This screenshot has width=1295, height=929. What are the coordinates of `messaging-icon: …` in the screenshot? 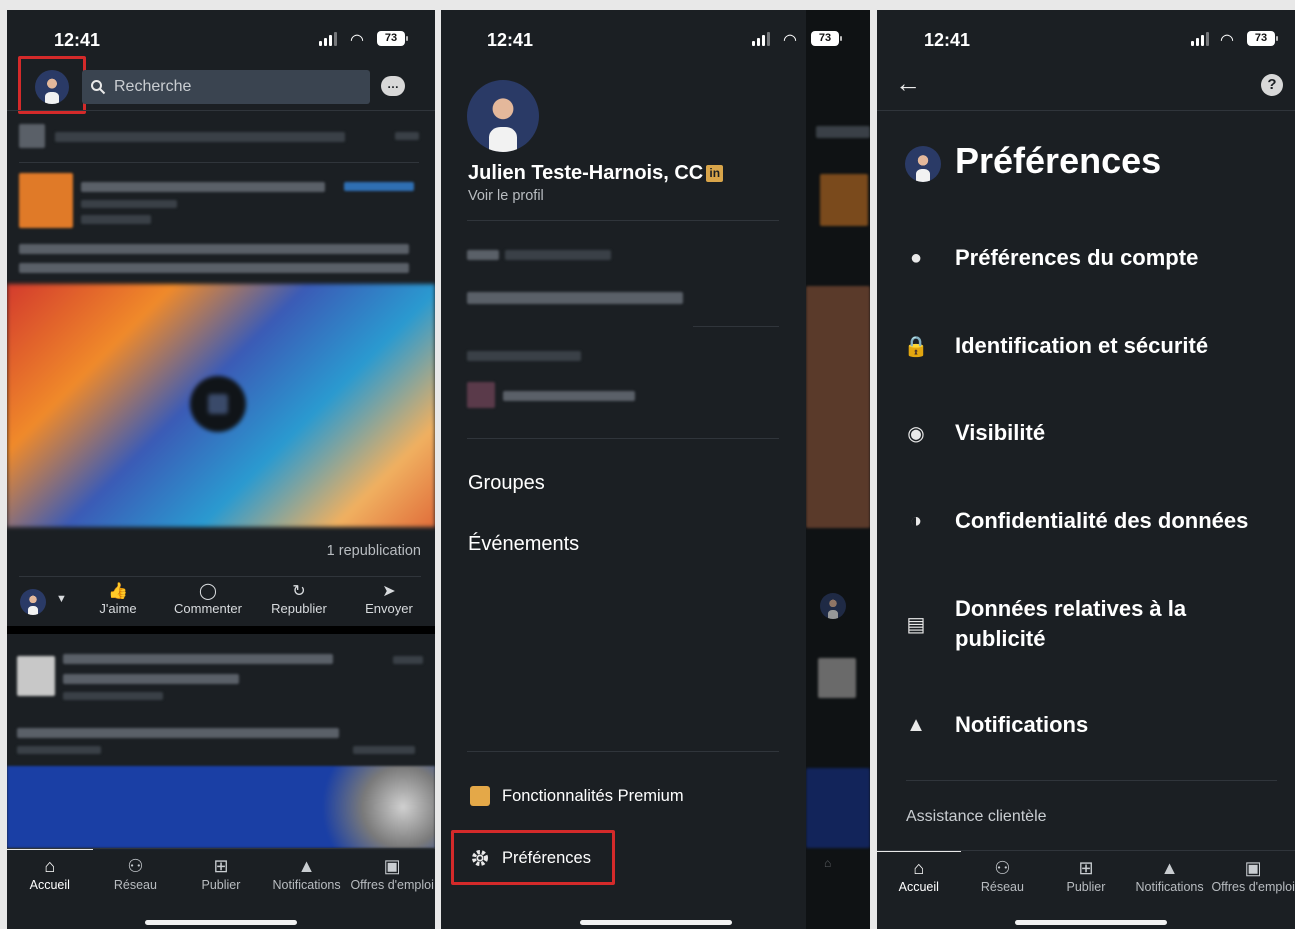 It's located at (393, 86).